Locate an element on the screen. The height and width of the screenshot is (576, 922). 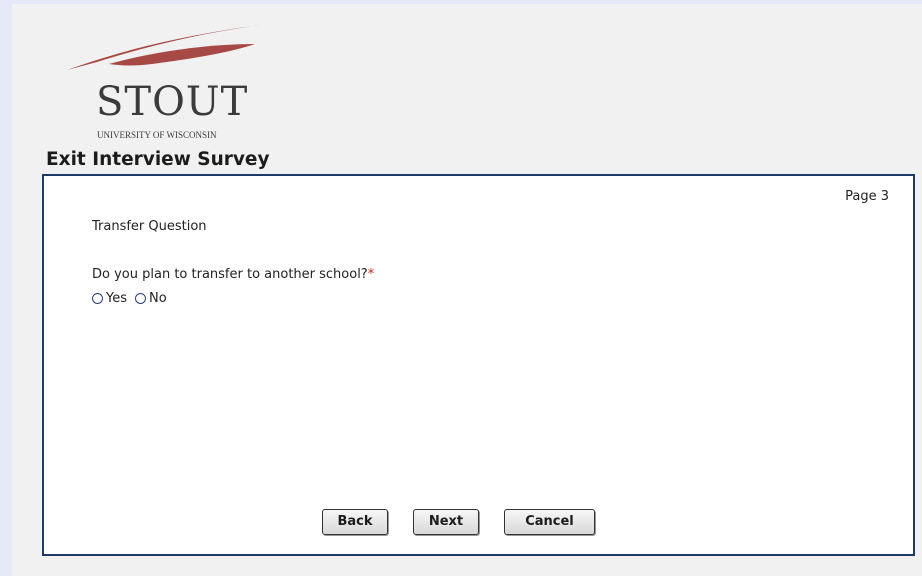
option-no-label: No is located at coordinates (158, 298).